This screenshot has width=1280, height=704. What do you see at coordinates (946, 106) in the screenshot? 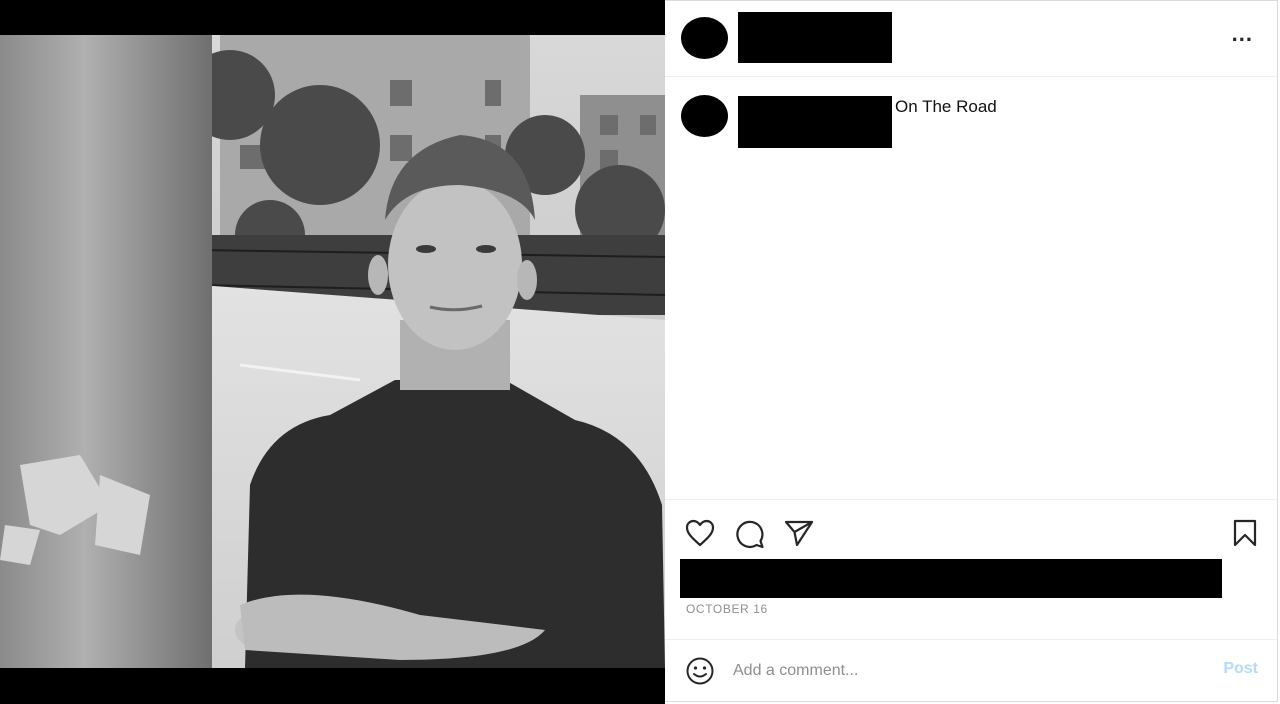
I see `post-caption: On The Road` at bounding box center [946, 106].